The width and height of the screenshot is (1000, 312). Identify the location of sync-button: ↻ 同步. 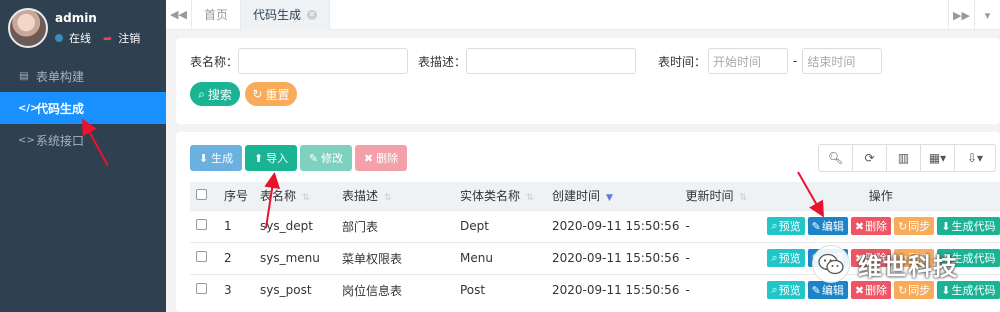
(914, 226).